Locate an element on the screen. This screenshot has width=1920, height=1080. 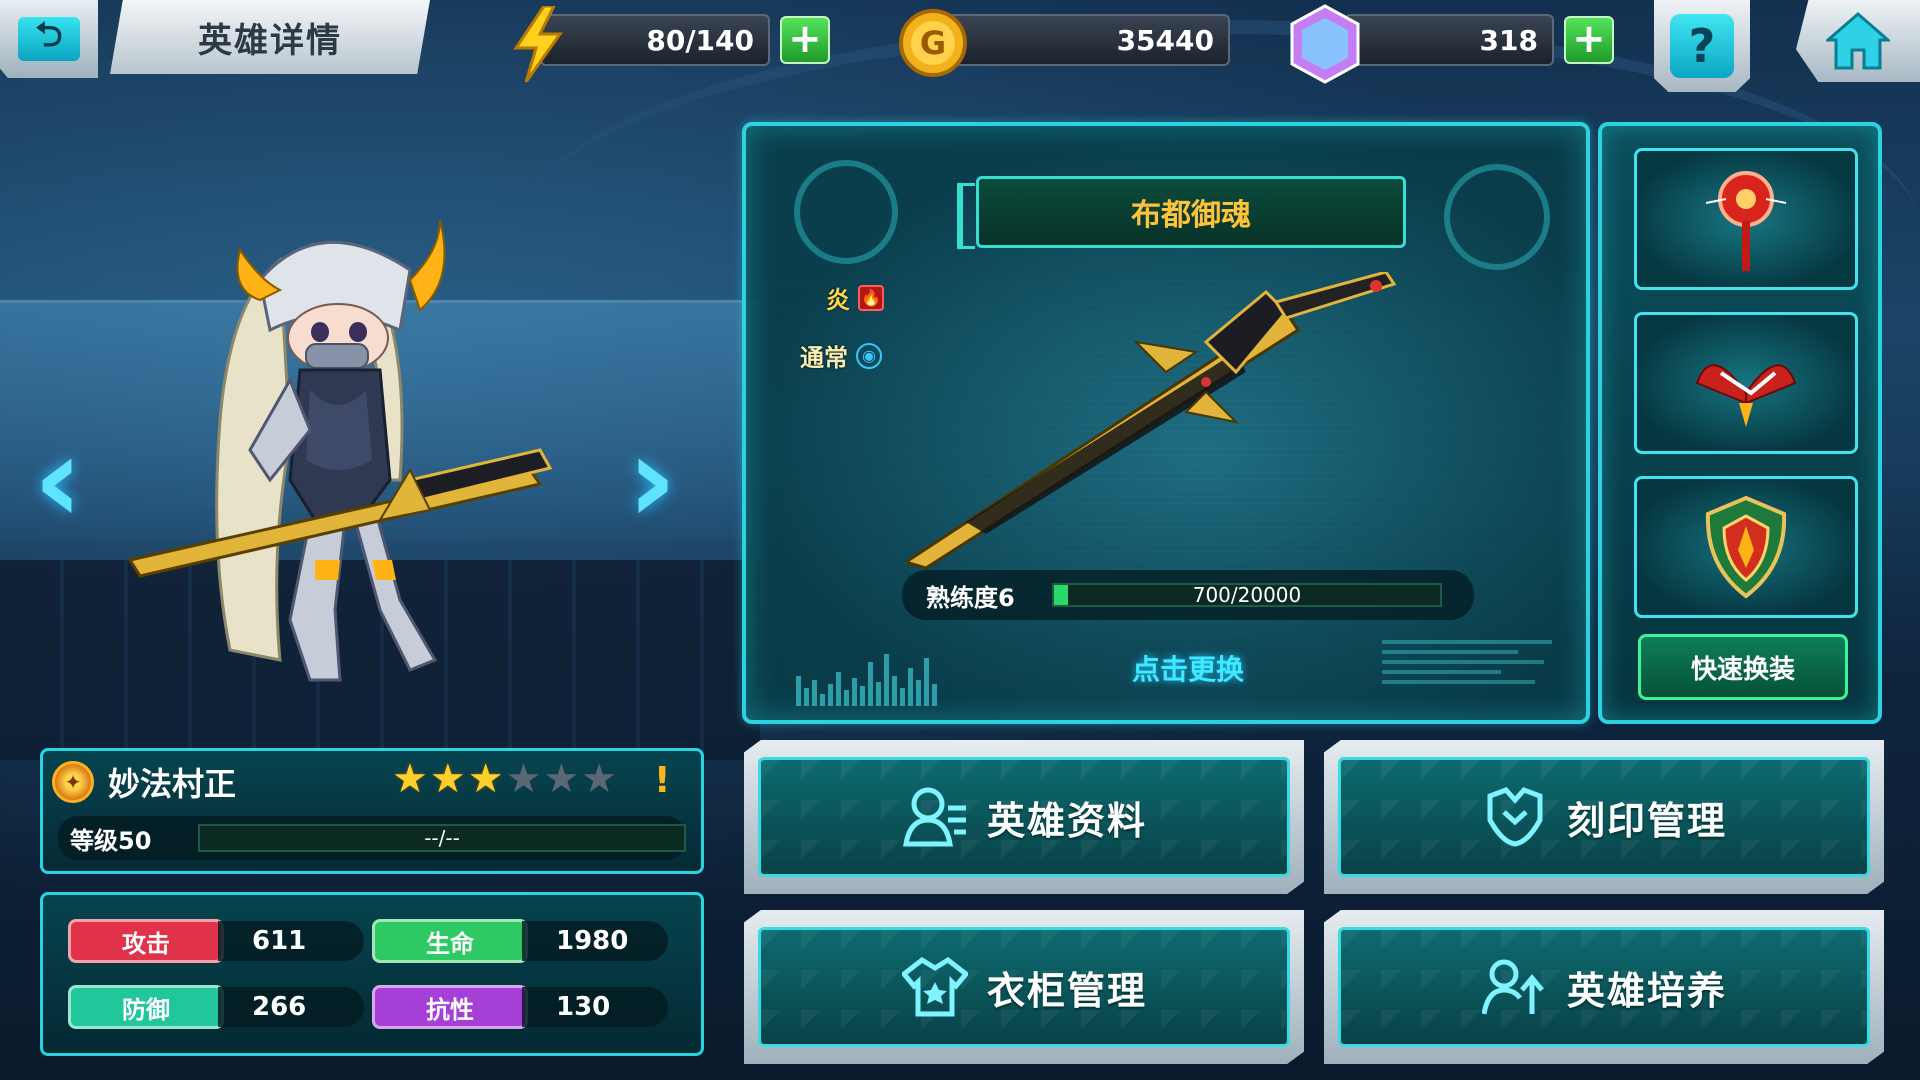
weapon-name: 布都御魂 is located at coordinates (1181, 212).